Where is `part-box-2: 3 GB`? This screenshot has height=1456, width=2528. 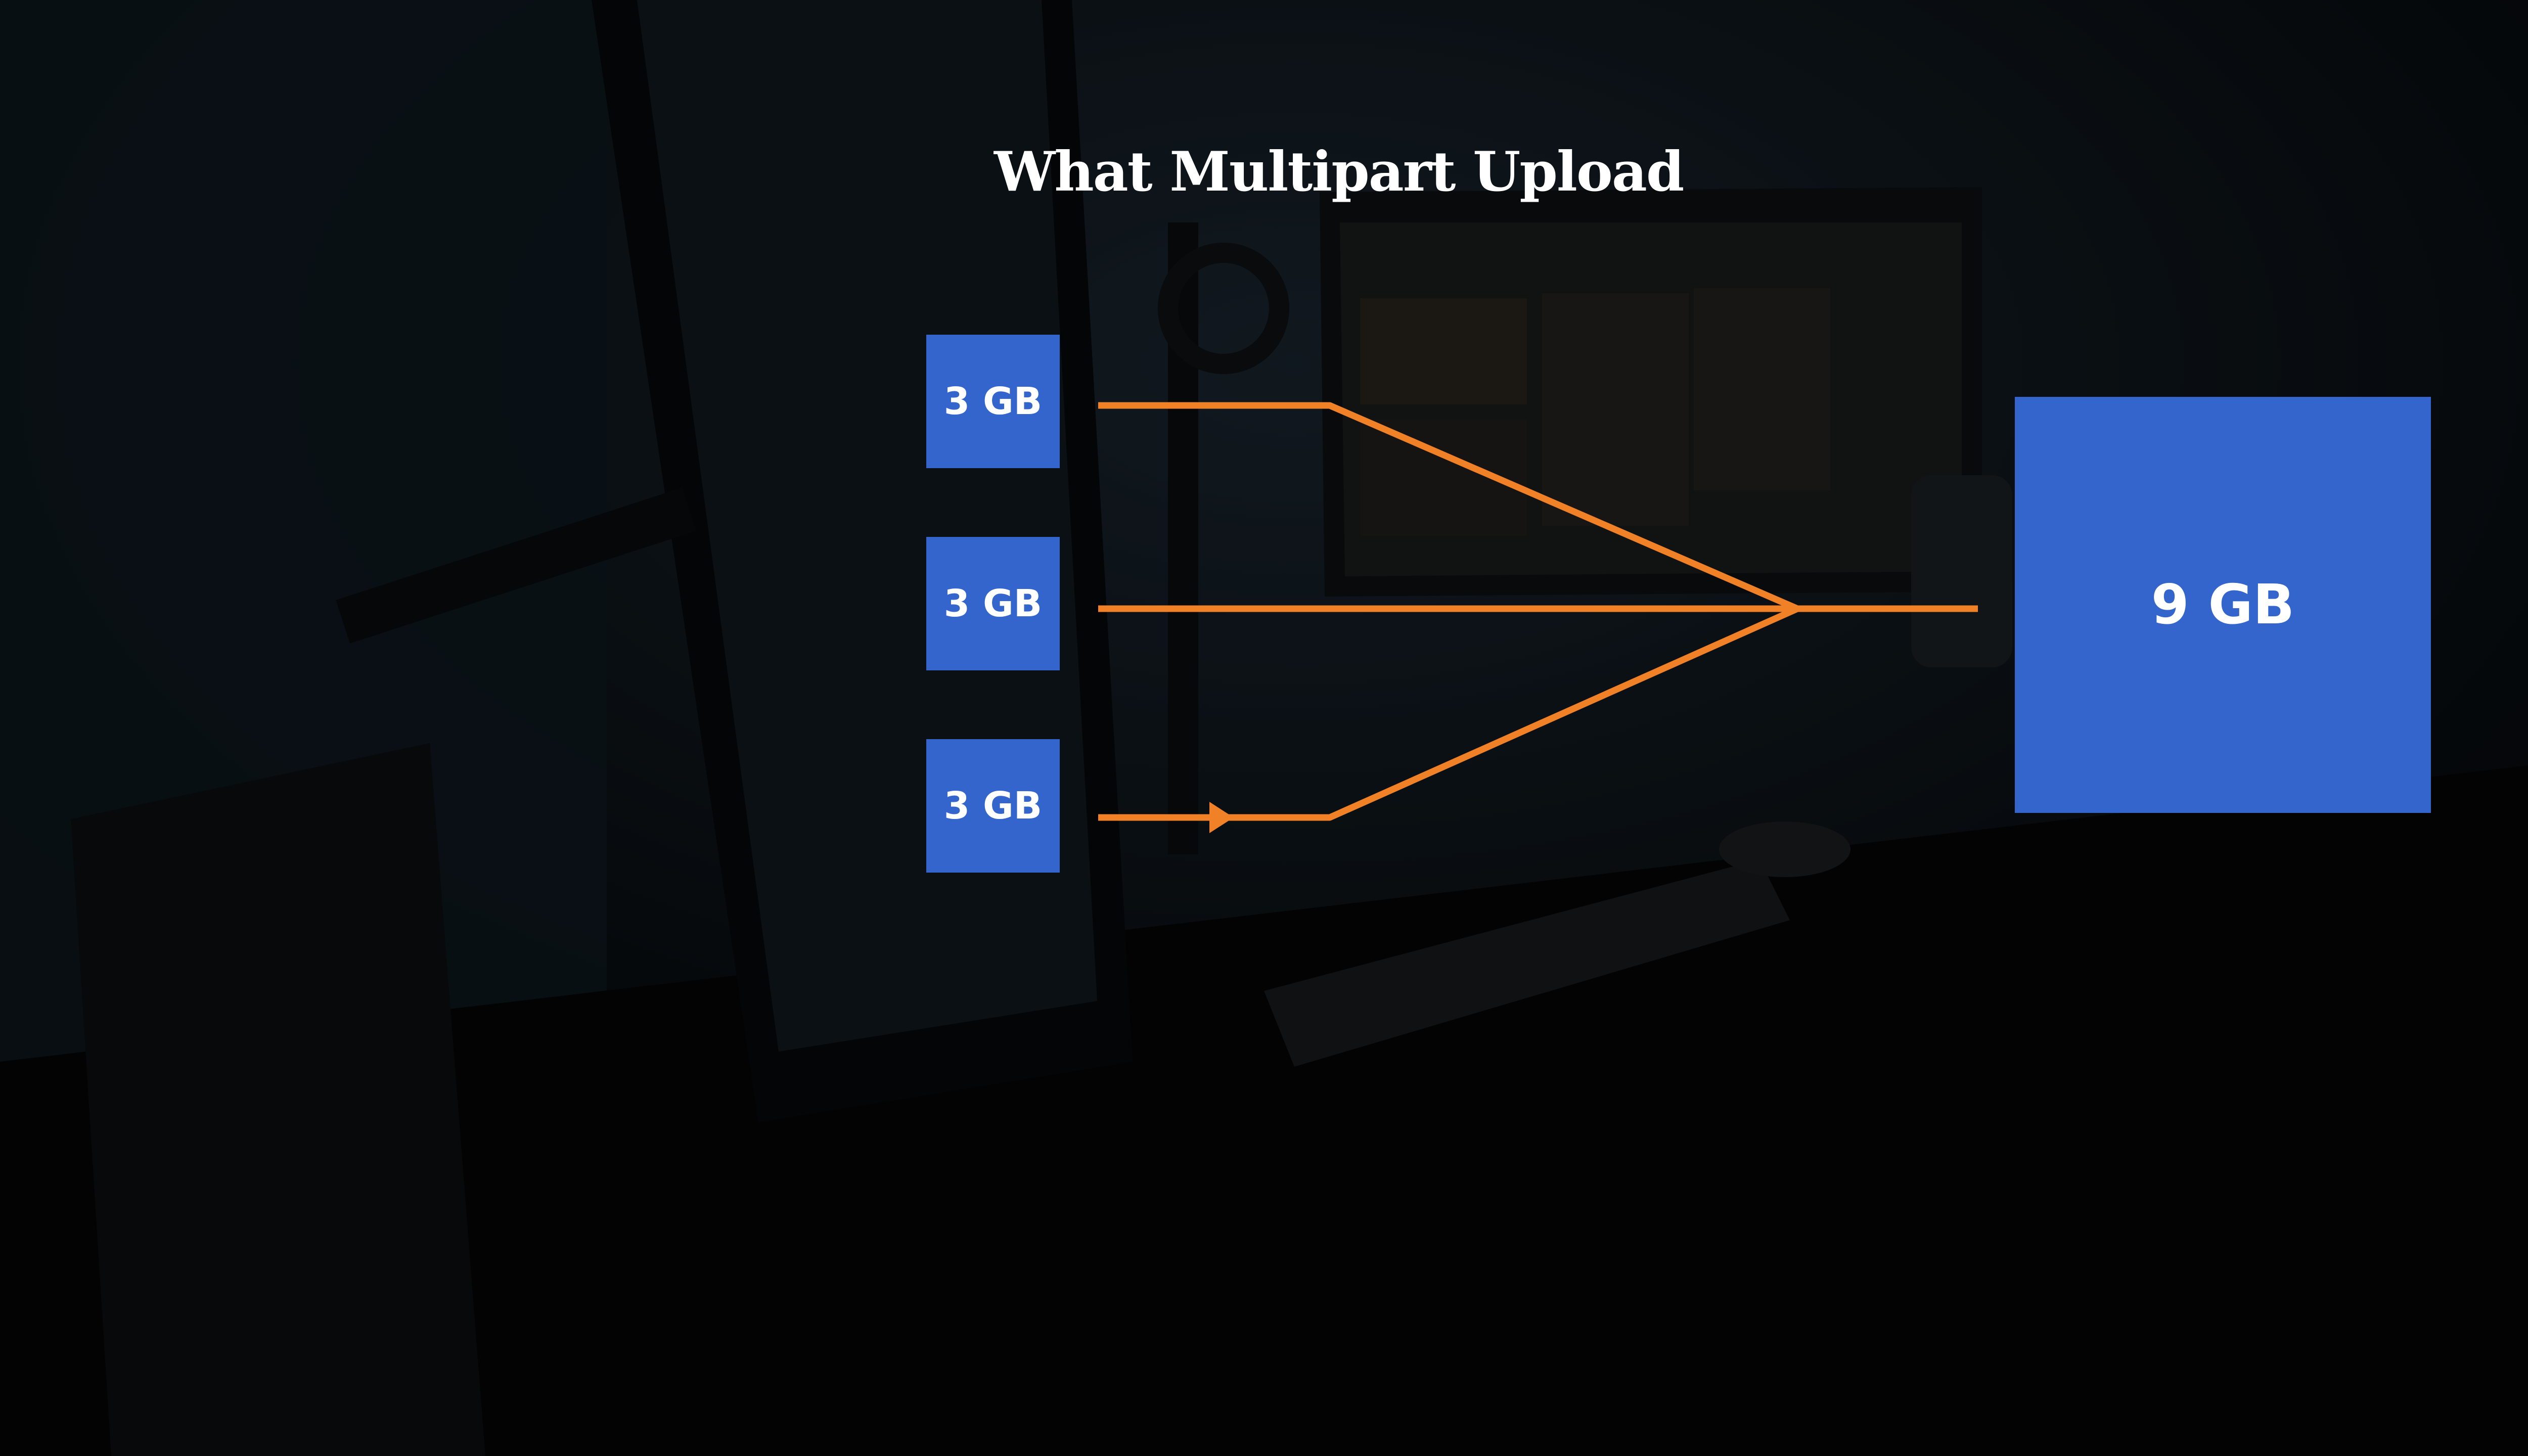 part-box-2: 3 GB is located at coordinates (993, 603).